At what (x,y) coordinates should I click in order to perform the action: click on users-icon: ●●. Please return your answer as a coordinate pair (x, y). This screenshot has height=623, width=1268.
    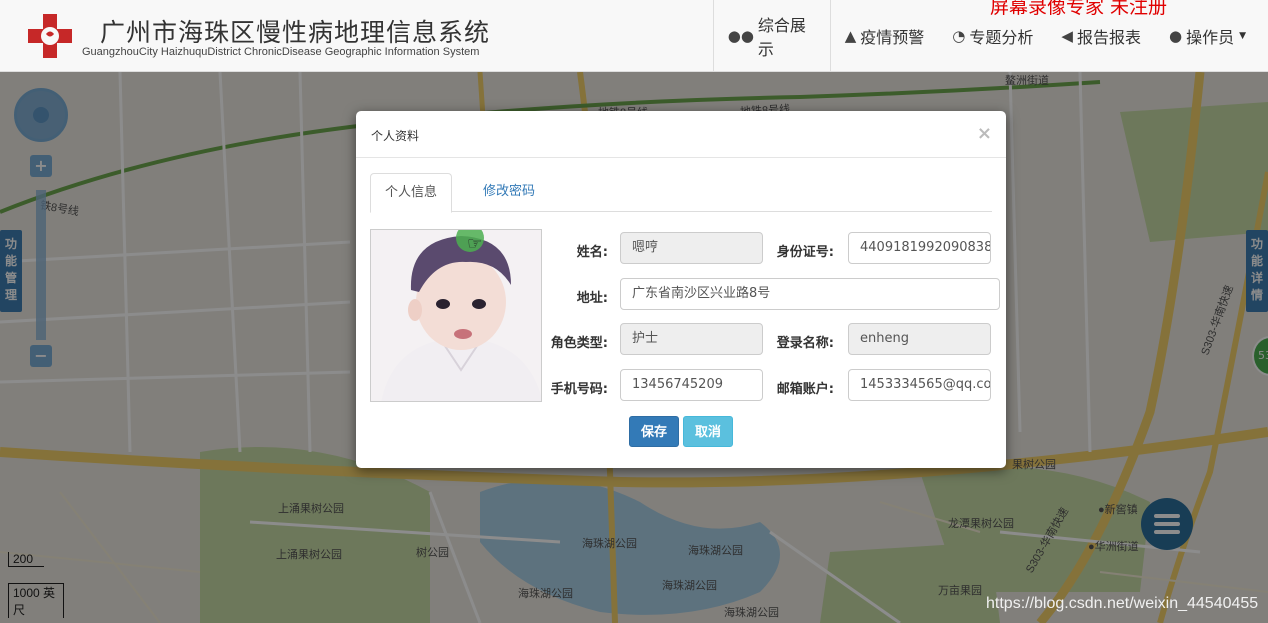
    Looking at the image, I should click on (740, 36).